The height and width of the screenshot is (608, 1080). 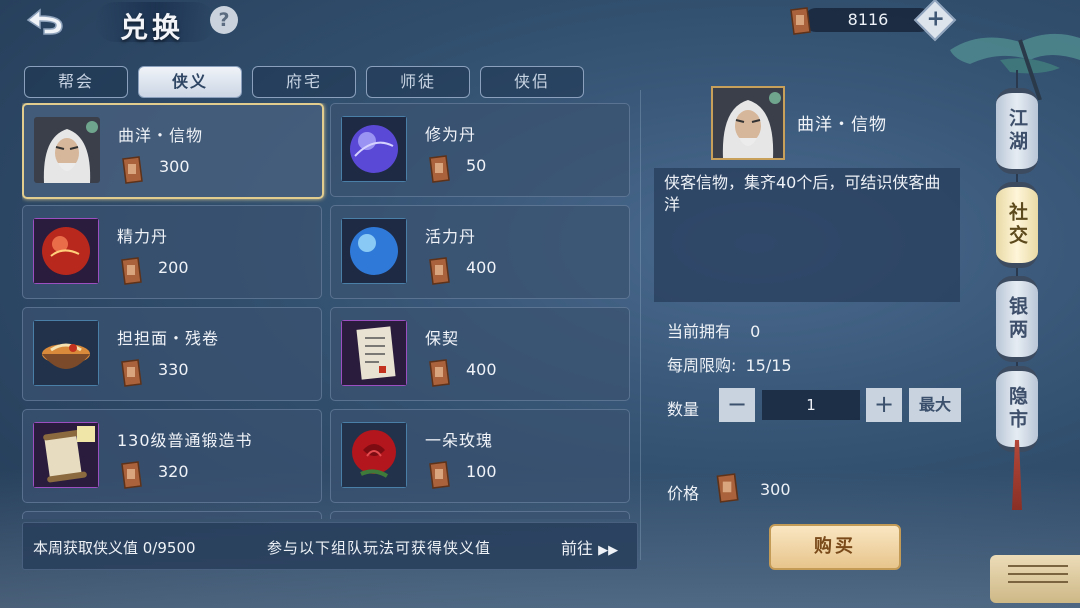 What do you see at coordinates (476, 165) in the screenshot?
I see `item-price: 50` at bounding box center [476, 165].